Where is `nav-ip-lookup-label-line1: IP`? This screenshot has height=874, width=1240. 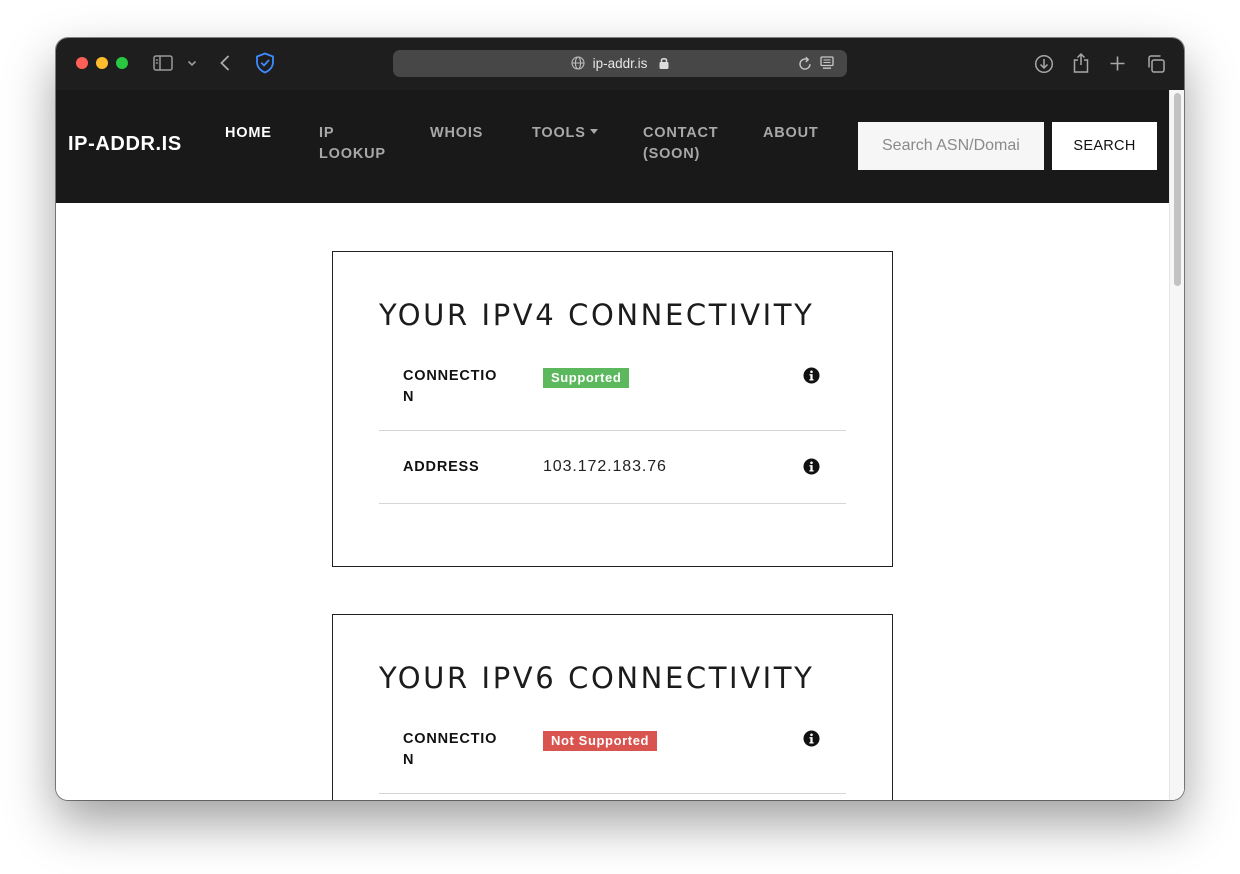
nav-ip-lookup-label-line1: IP is located at coordinates (327, 133).